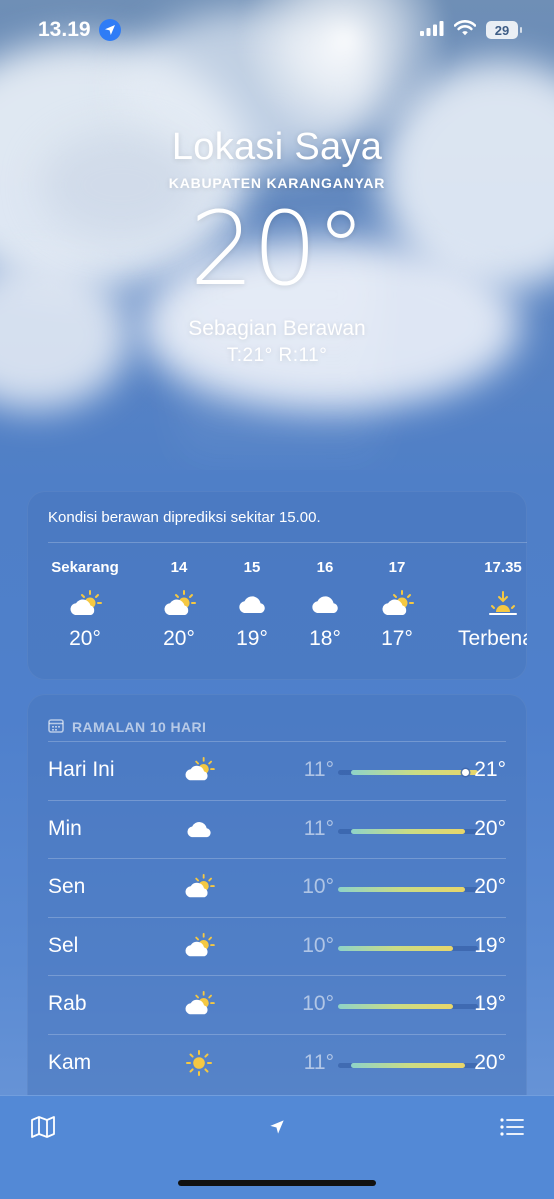 The width and height of the screenshot is (554, 1199). What do you see at coordinates (277, 183) in the screenshot?
I see `region-subtitle: KABUPATEN KARANGANYAR` at bounding box center [277, 183].